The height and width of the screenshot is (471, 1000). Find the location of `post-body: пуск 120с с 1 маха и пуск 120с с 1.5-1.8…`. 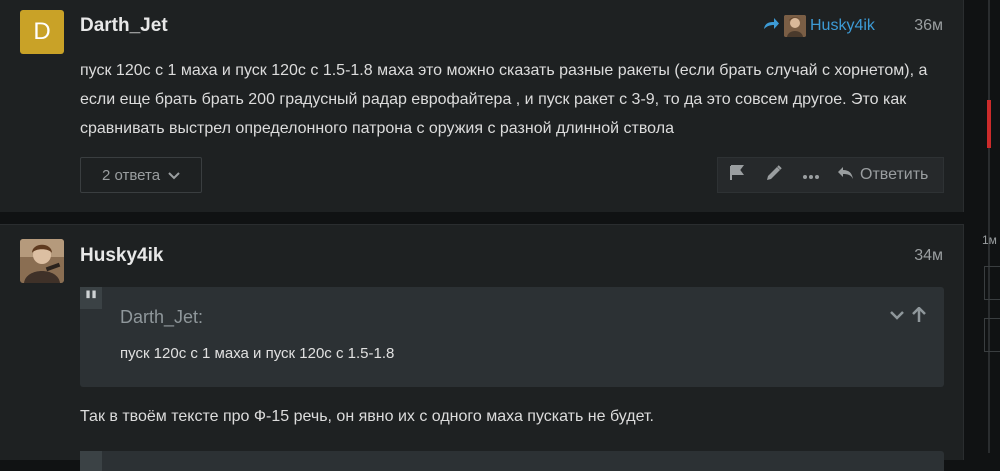

post-body: пуск 120с с 1 маха и пуск 120с с 1.5-1.8… is located at coordinates (504, 99).